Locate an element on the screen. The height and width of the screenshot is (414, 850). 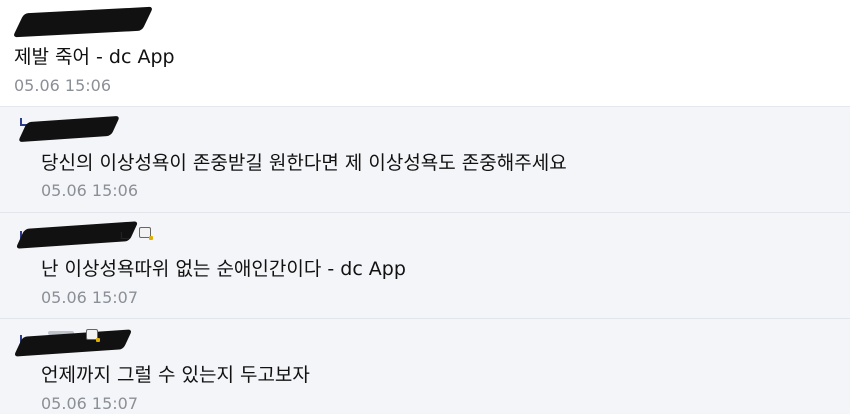
comment-time-wrap: 05.06 15:06 is located at coordinates (62, 86).